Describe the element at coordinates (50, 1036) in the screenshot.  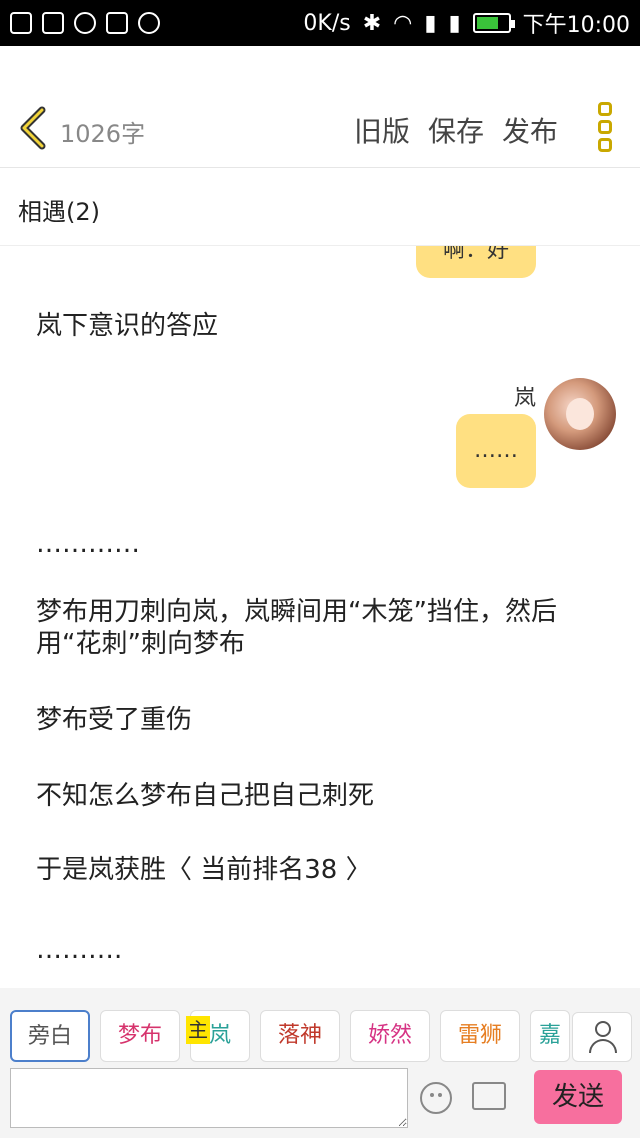
I see `role-narrator: 旁白` at that location.